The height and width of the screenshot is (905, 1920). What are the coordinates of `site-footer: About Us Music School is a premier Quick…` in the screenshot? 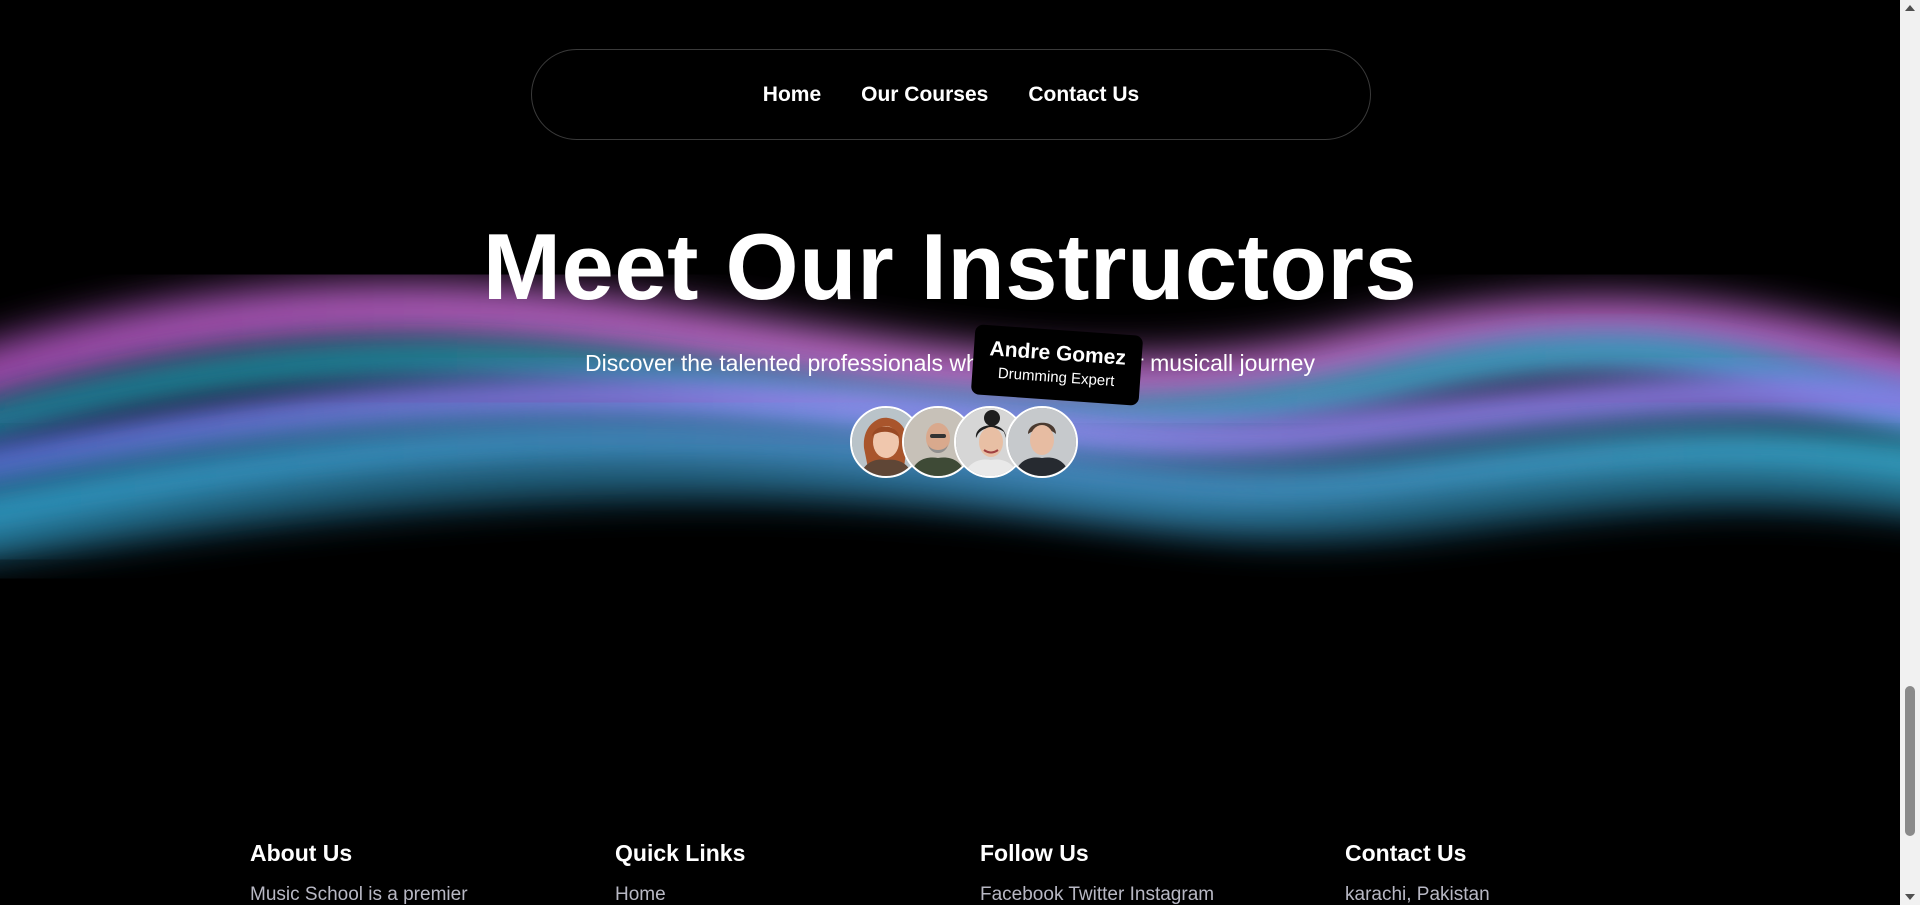 It's located at (980, 872).